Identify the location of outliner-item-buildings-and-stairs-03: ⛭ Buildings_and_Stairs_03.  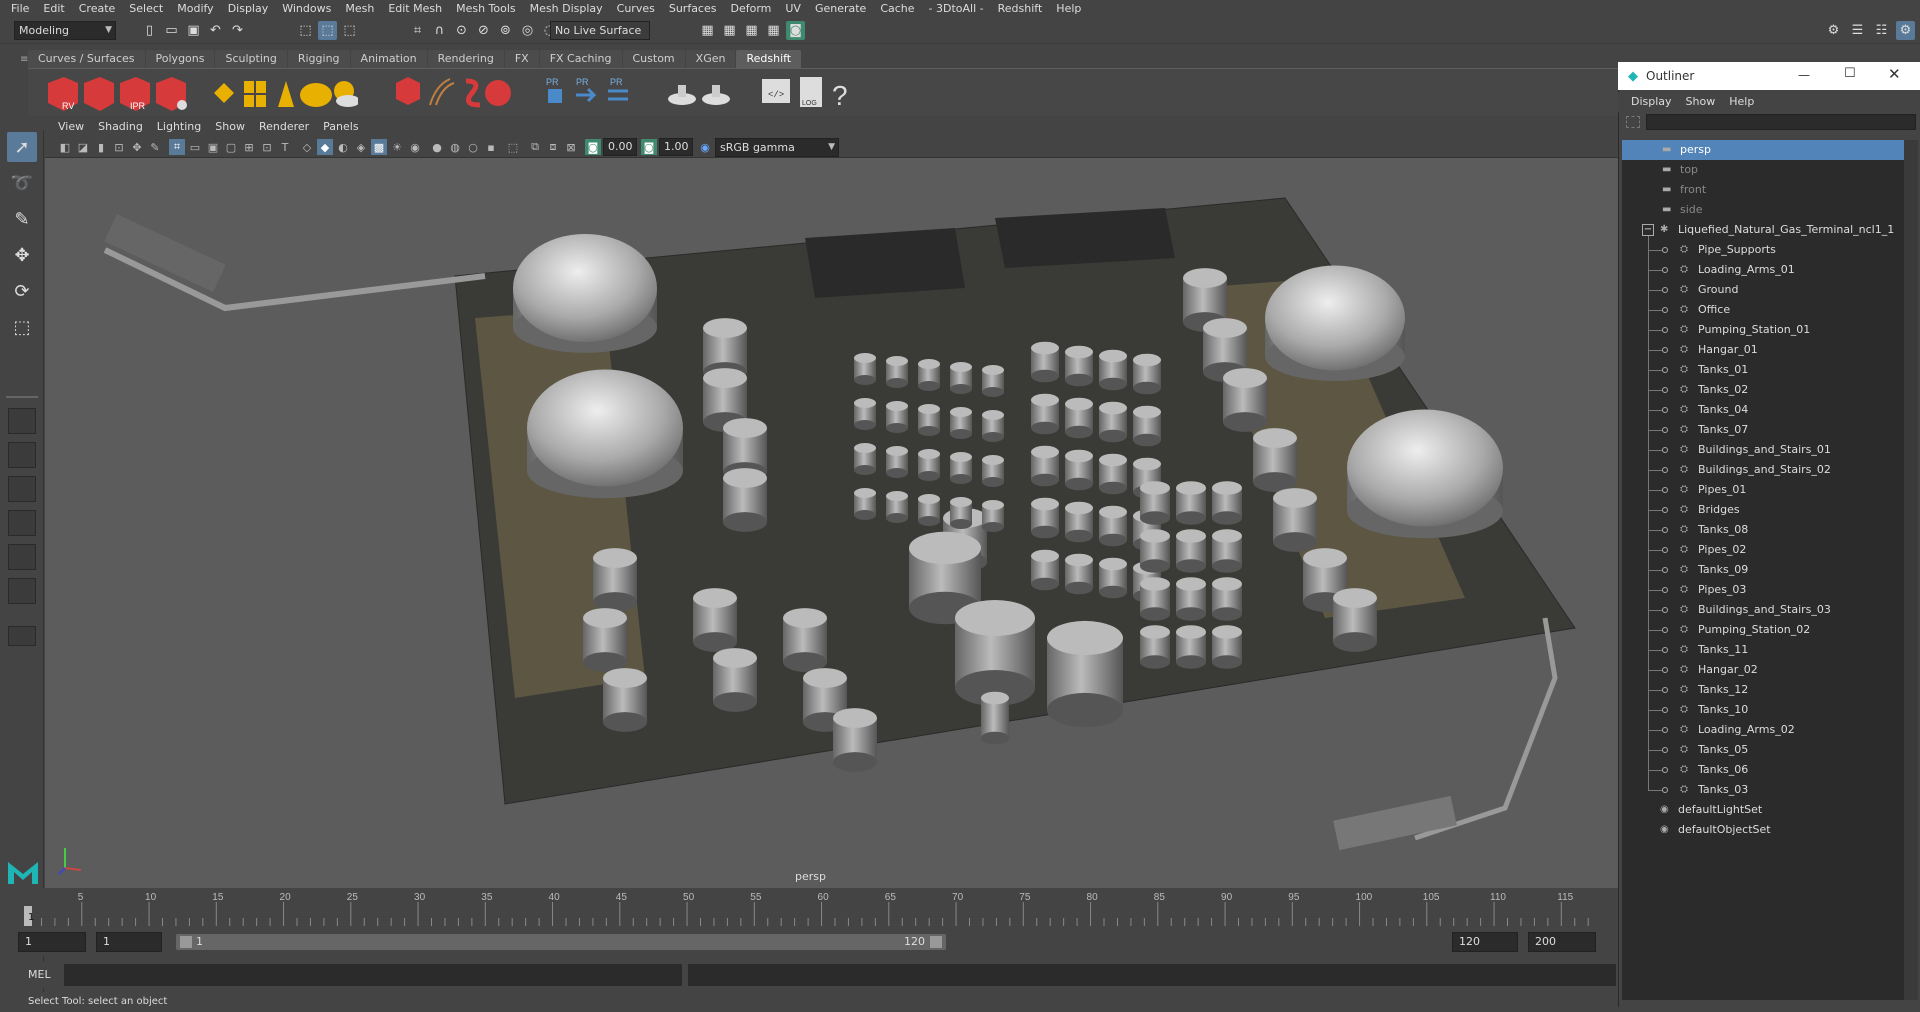
(1763, 610).